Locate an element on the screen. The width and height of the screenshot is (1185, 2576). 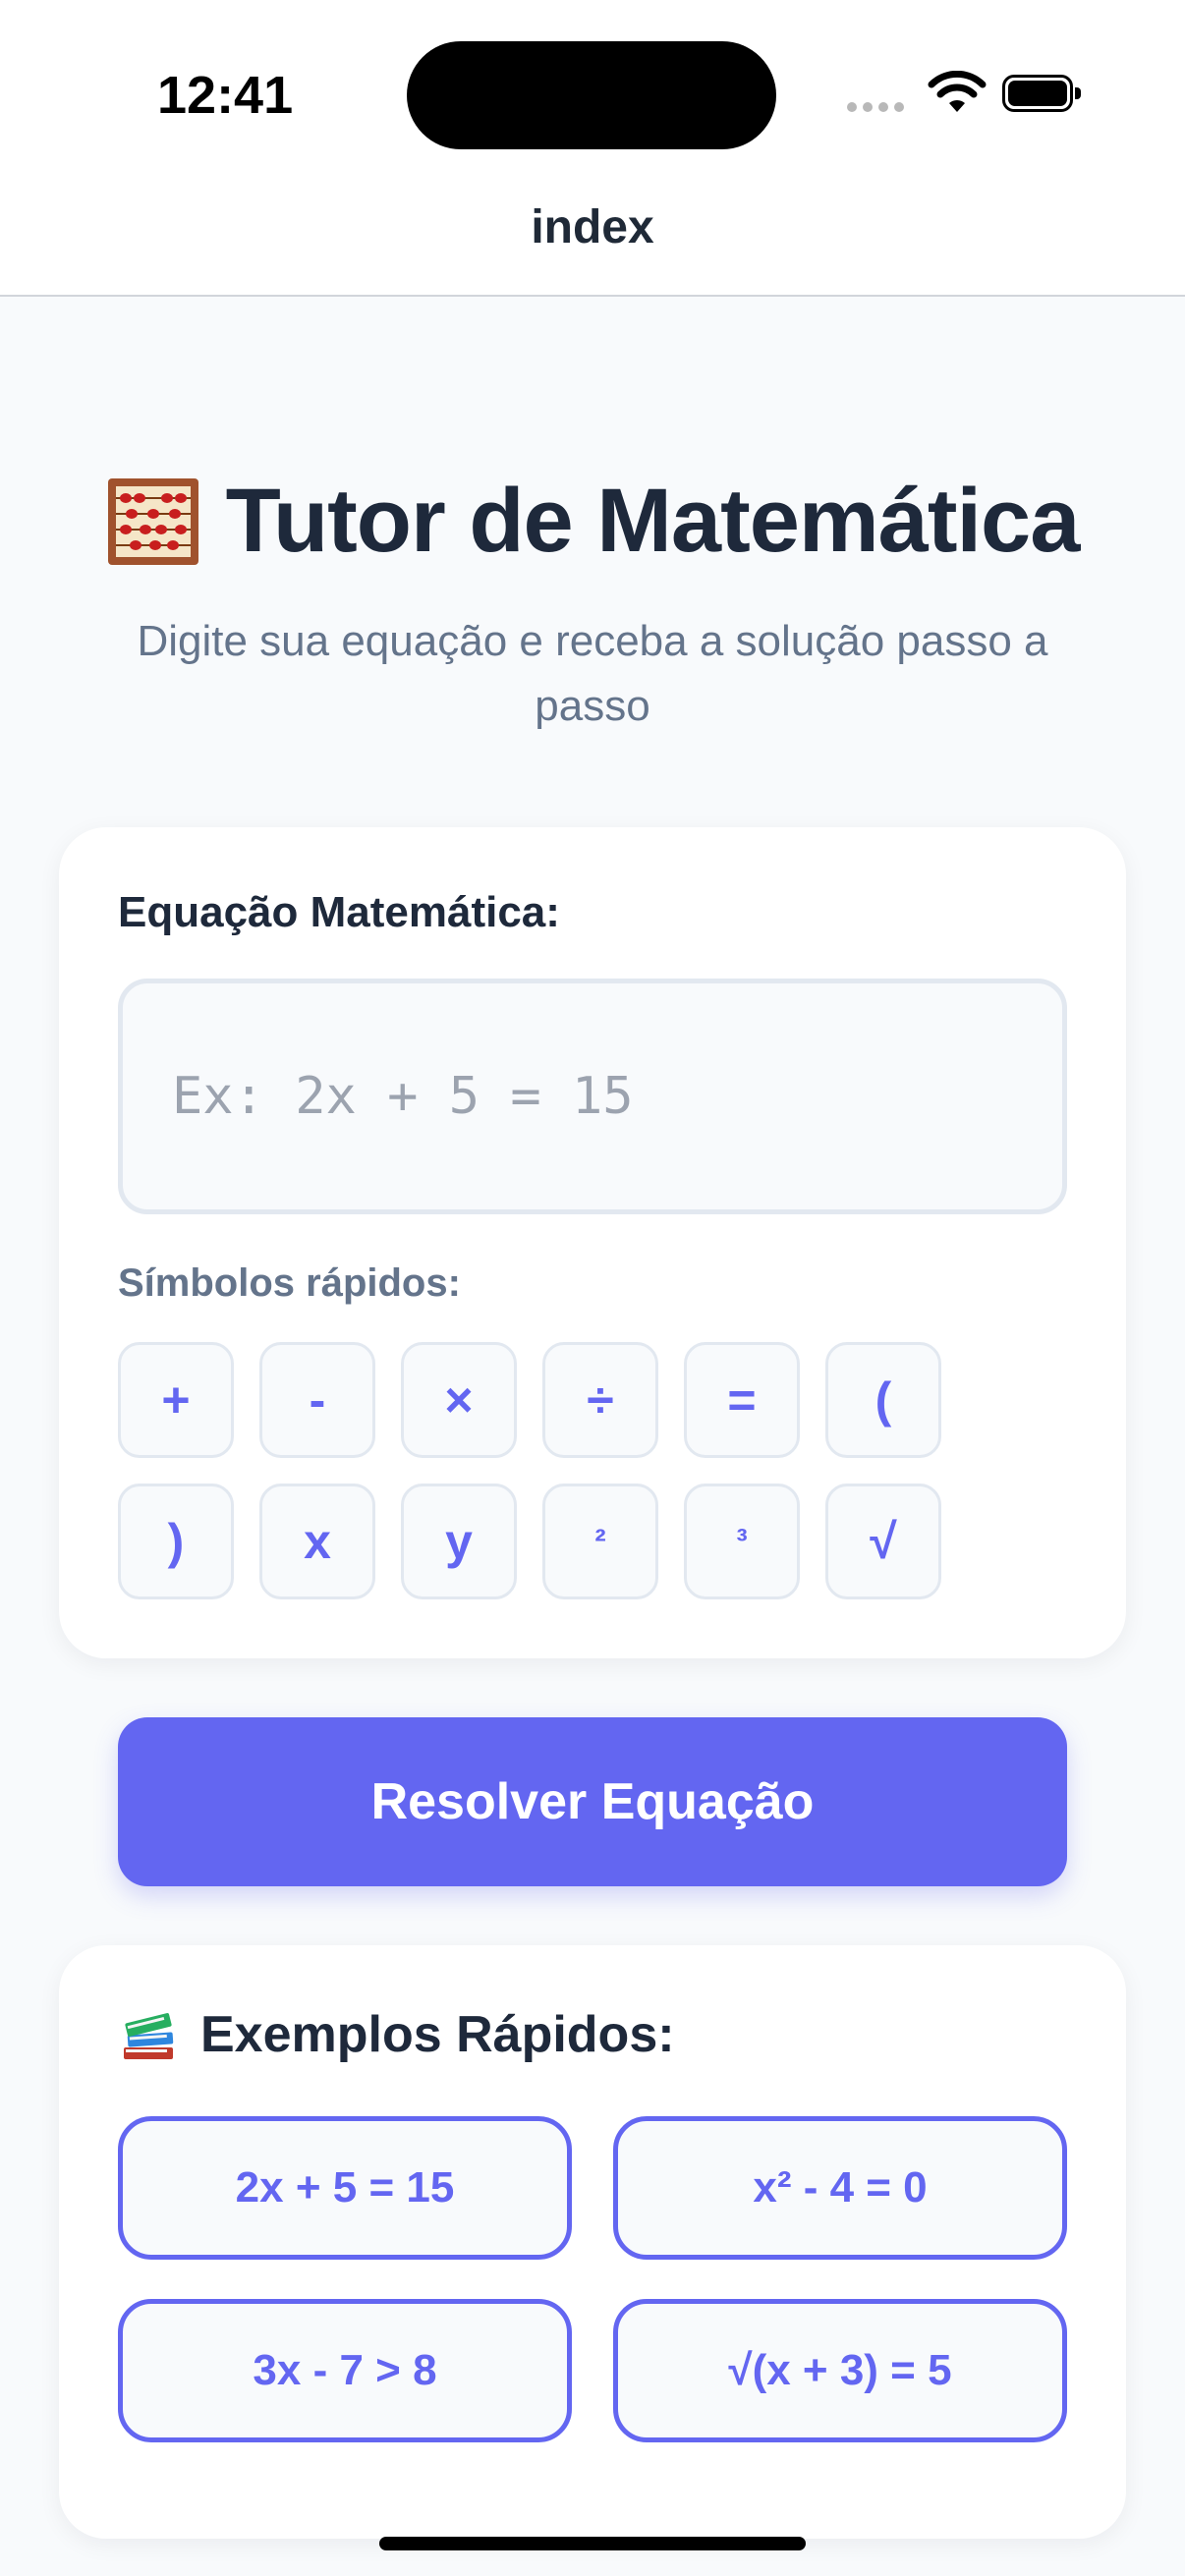
symbol-open-paren-button: ( is located at coordinates (883, 1400).